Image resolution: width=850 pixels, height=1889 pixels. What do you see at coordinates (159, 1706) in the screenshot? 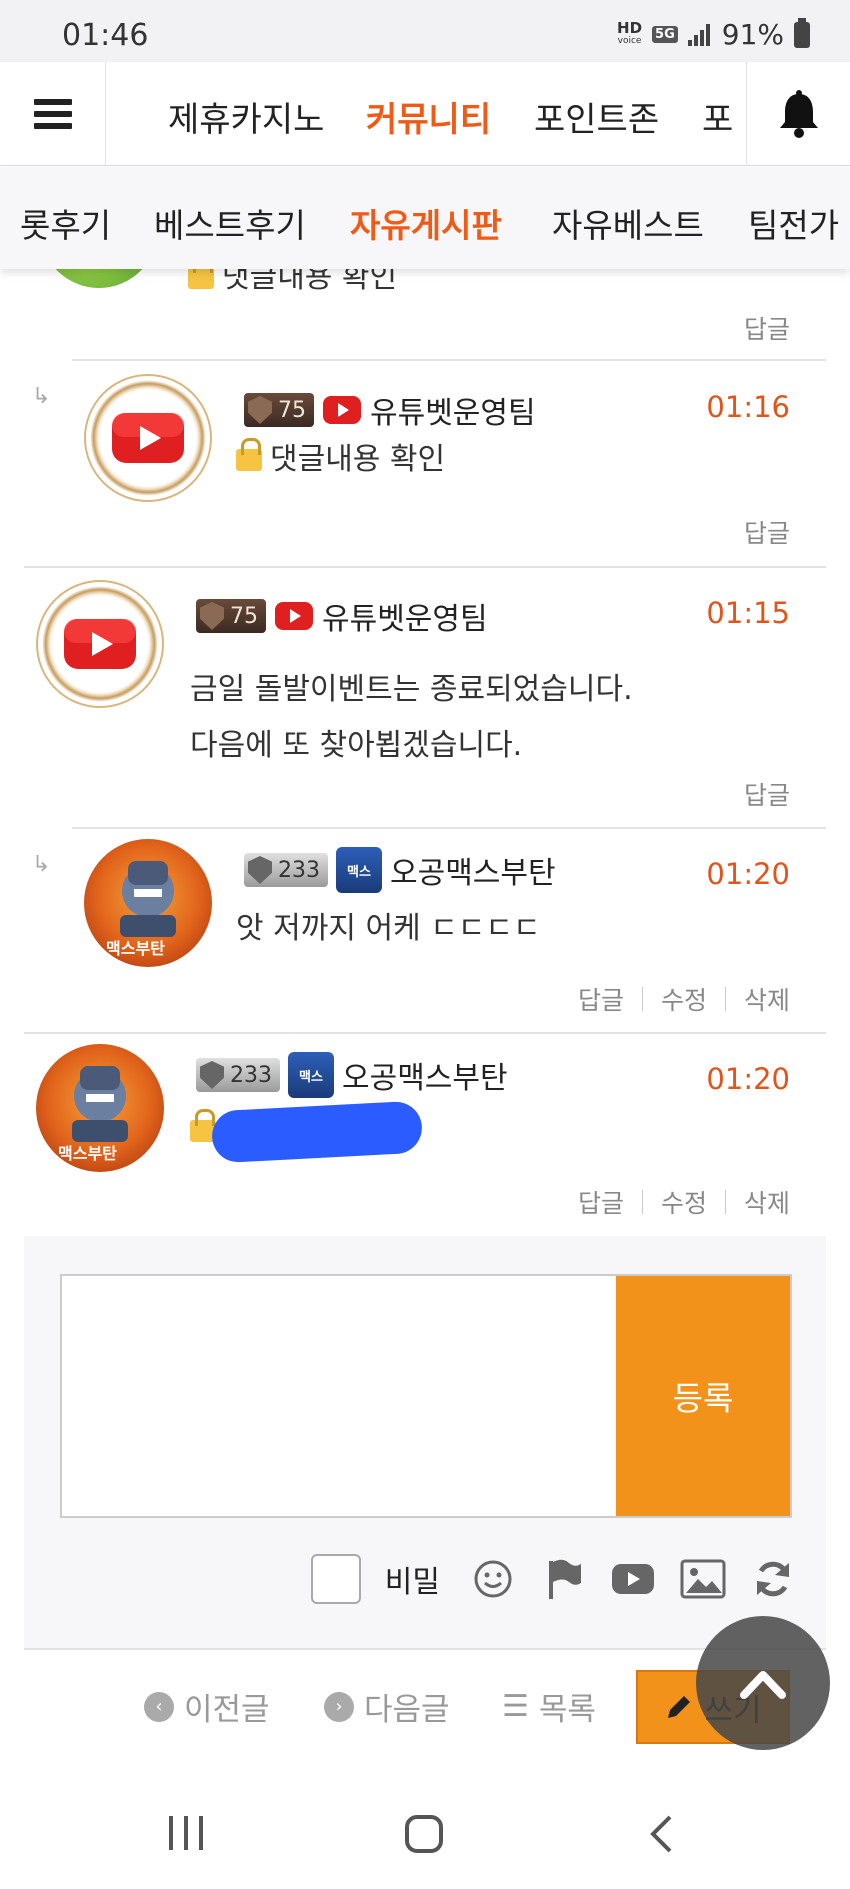
I see `chevron-left-icon: ‹` at bounding box center [159, 1706].